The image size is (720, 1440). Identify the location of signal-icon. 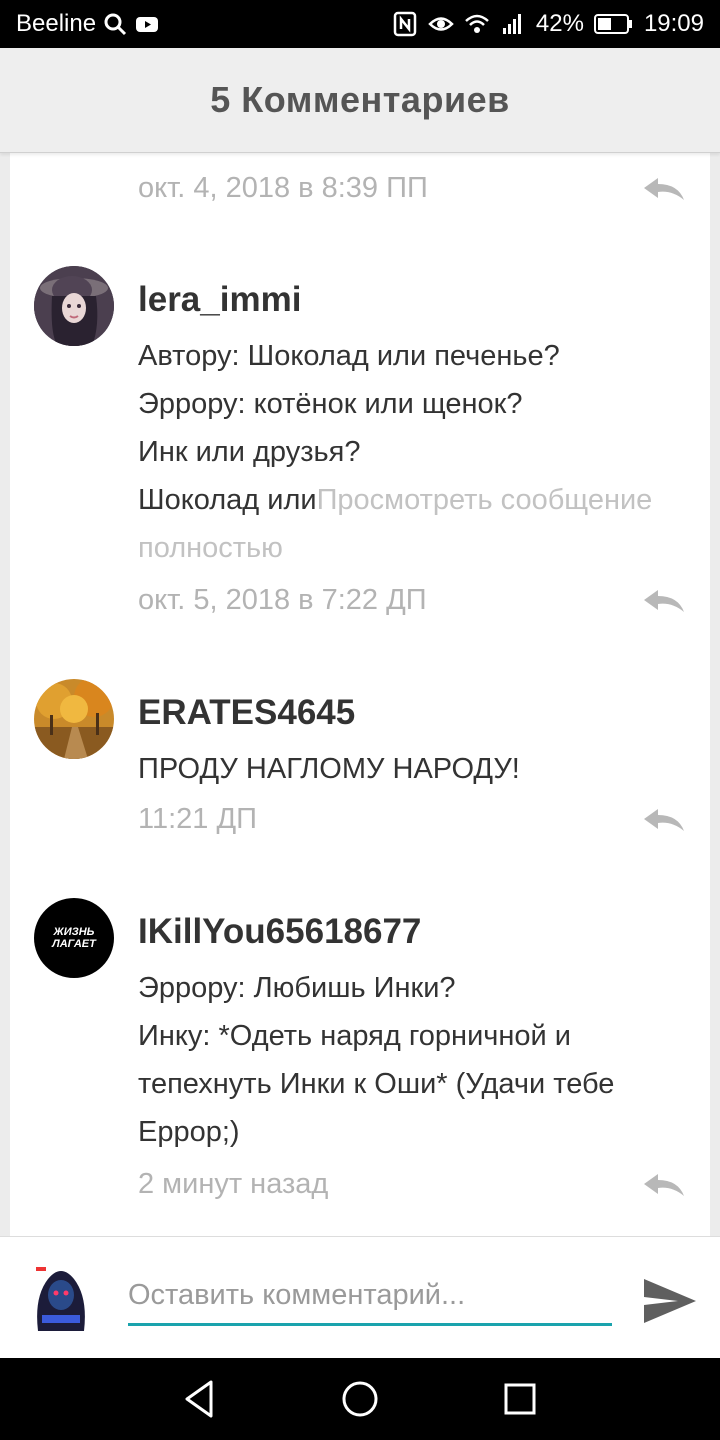
(511, 24).